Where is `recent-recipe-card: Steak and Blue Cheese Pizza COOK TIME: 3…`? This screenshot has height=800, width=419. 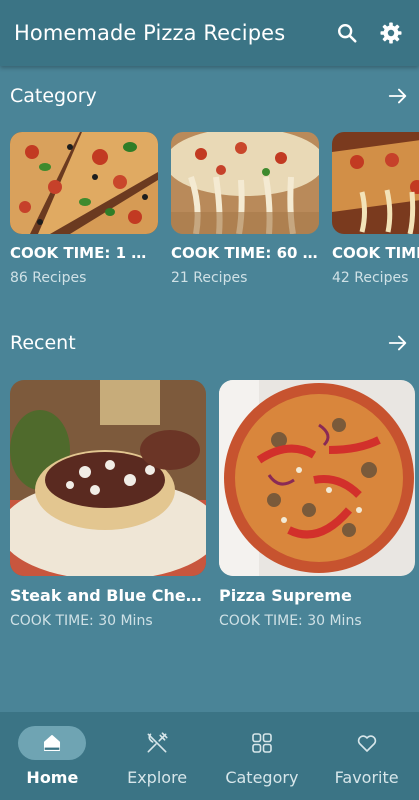 recent-recipe-card: Steak and Blue Cheese Pizza COOK TIME: 3… is located at coordinates (108, 504).